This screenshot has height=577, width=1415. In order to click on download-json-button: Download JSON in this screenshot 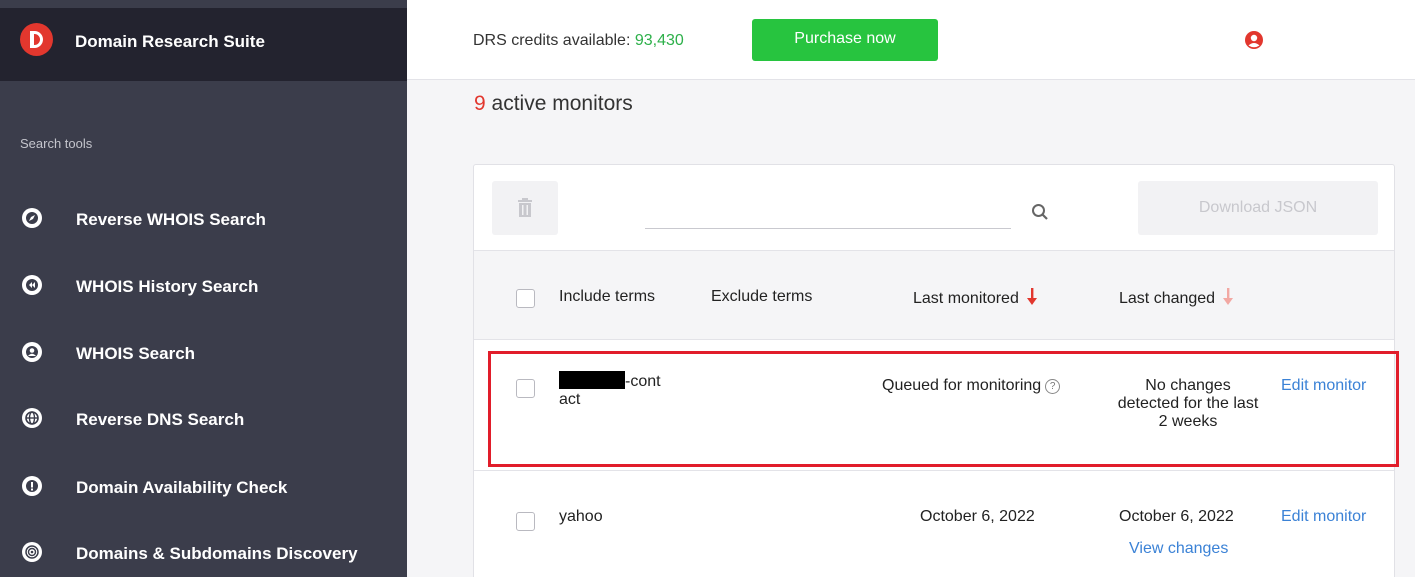, I will do `click(1258, 208)`.